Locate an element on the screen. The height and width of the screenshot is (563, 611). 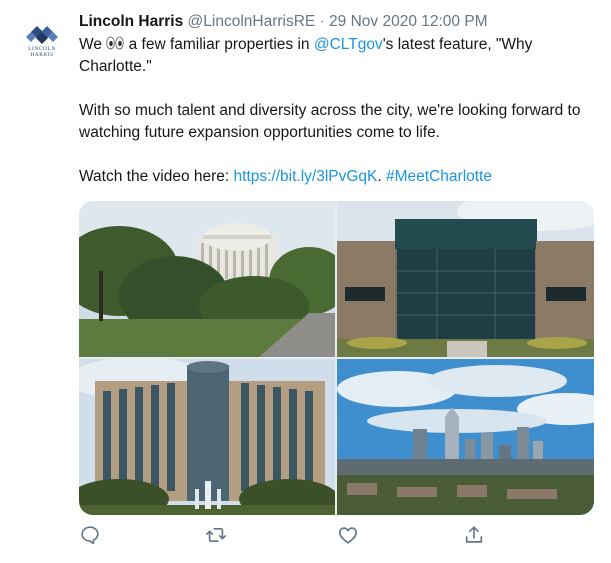
author-handle: @LincolnHarrisRE is located at coordinates (252, 21).